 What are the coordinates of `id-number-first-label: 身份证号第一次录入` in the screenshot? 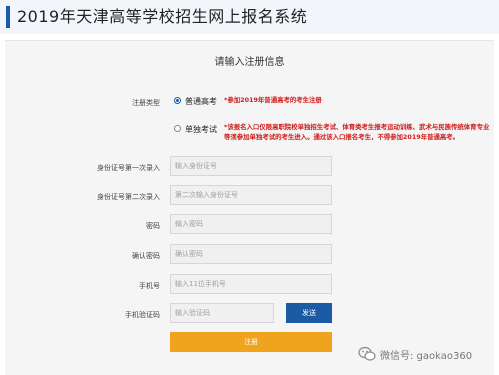 It's located at (128, 168).